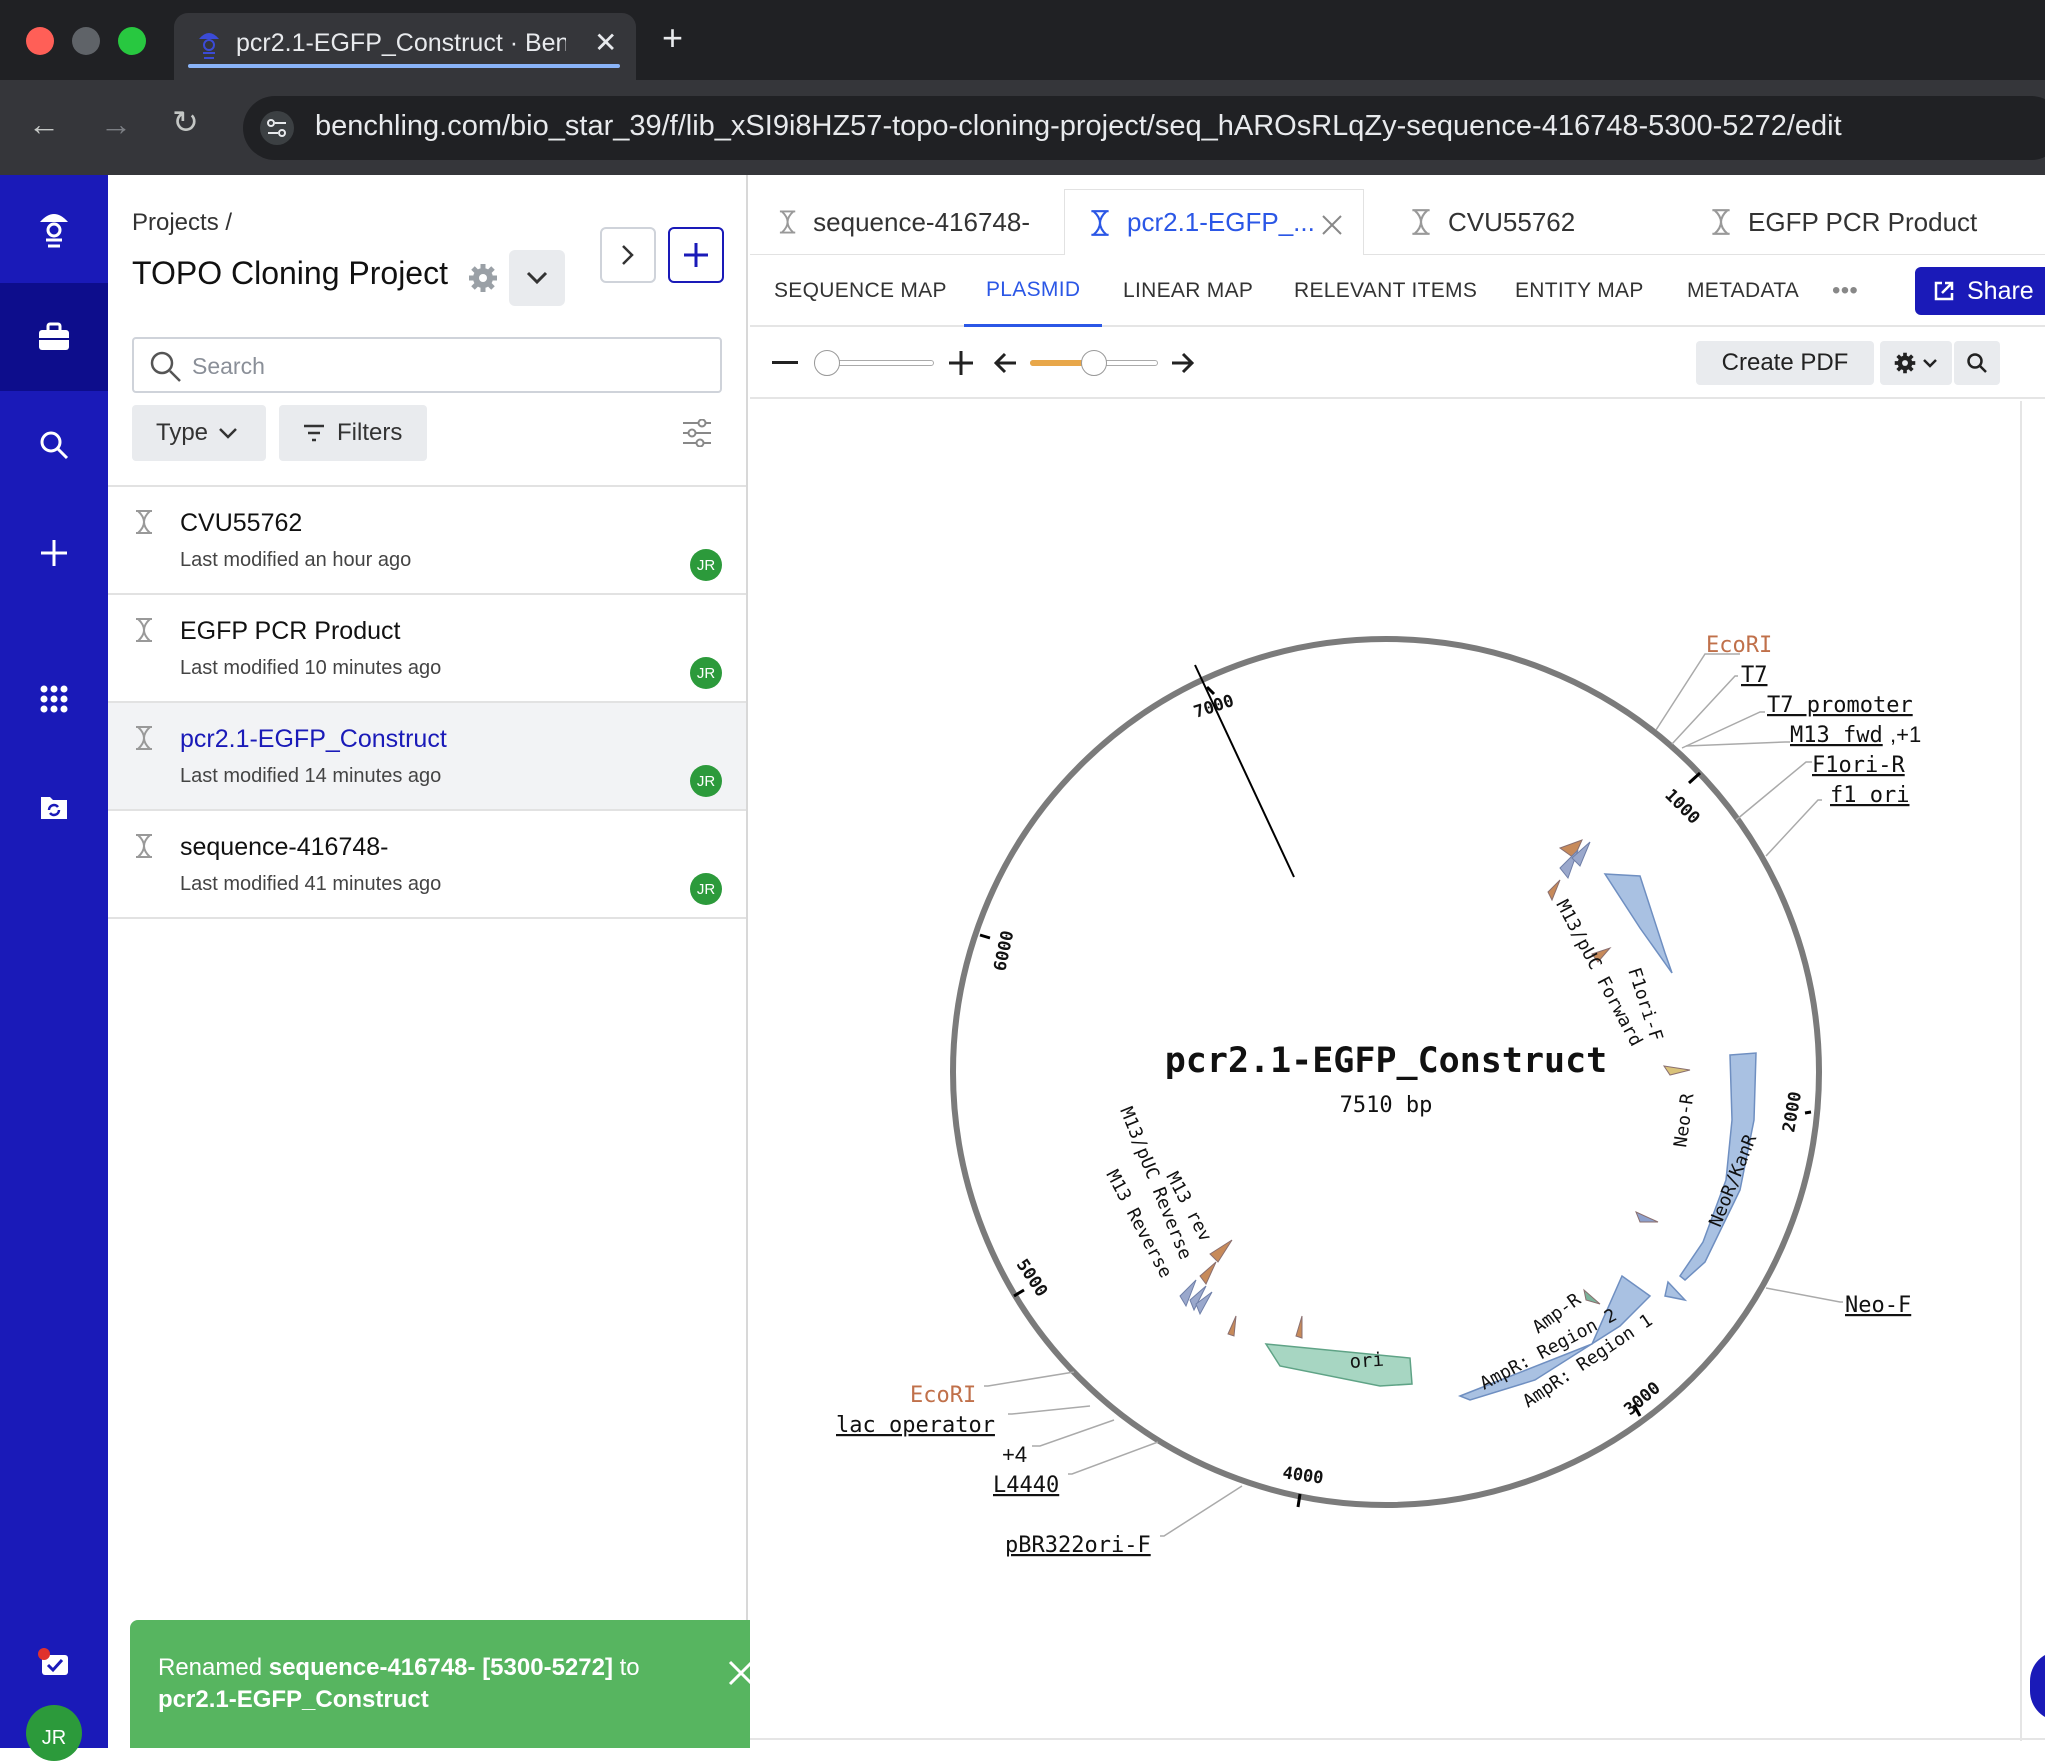 The width and height of the screenshot is (2045, 1761). I want to click on feature-arc-neor-tail, so click(1676, 1291).